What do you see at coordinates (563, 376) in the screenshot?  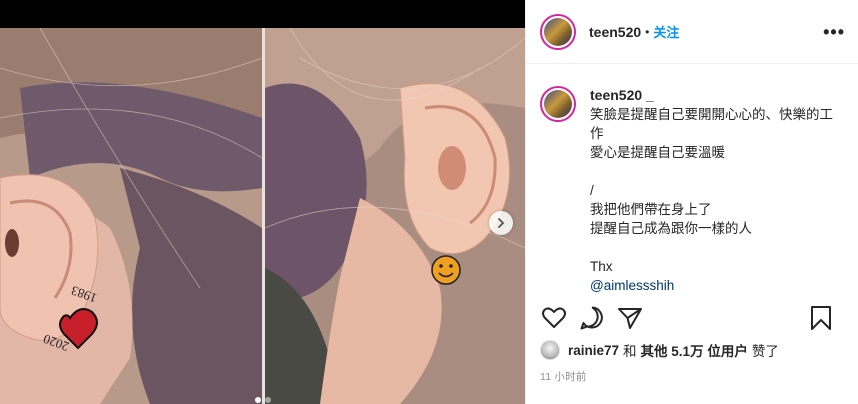 I see `post-timestamp: 11 小时前` at bounding box center [563, 376].